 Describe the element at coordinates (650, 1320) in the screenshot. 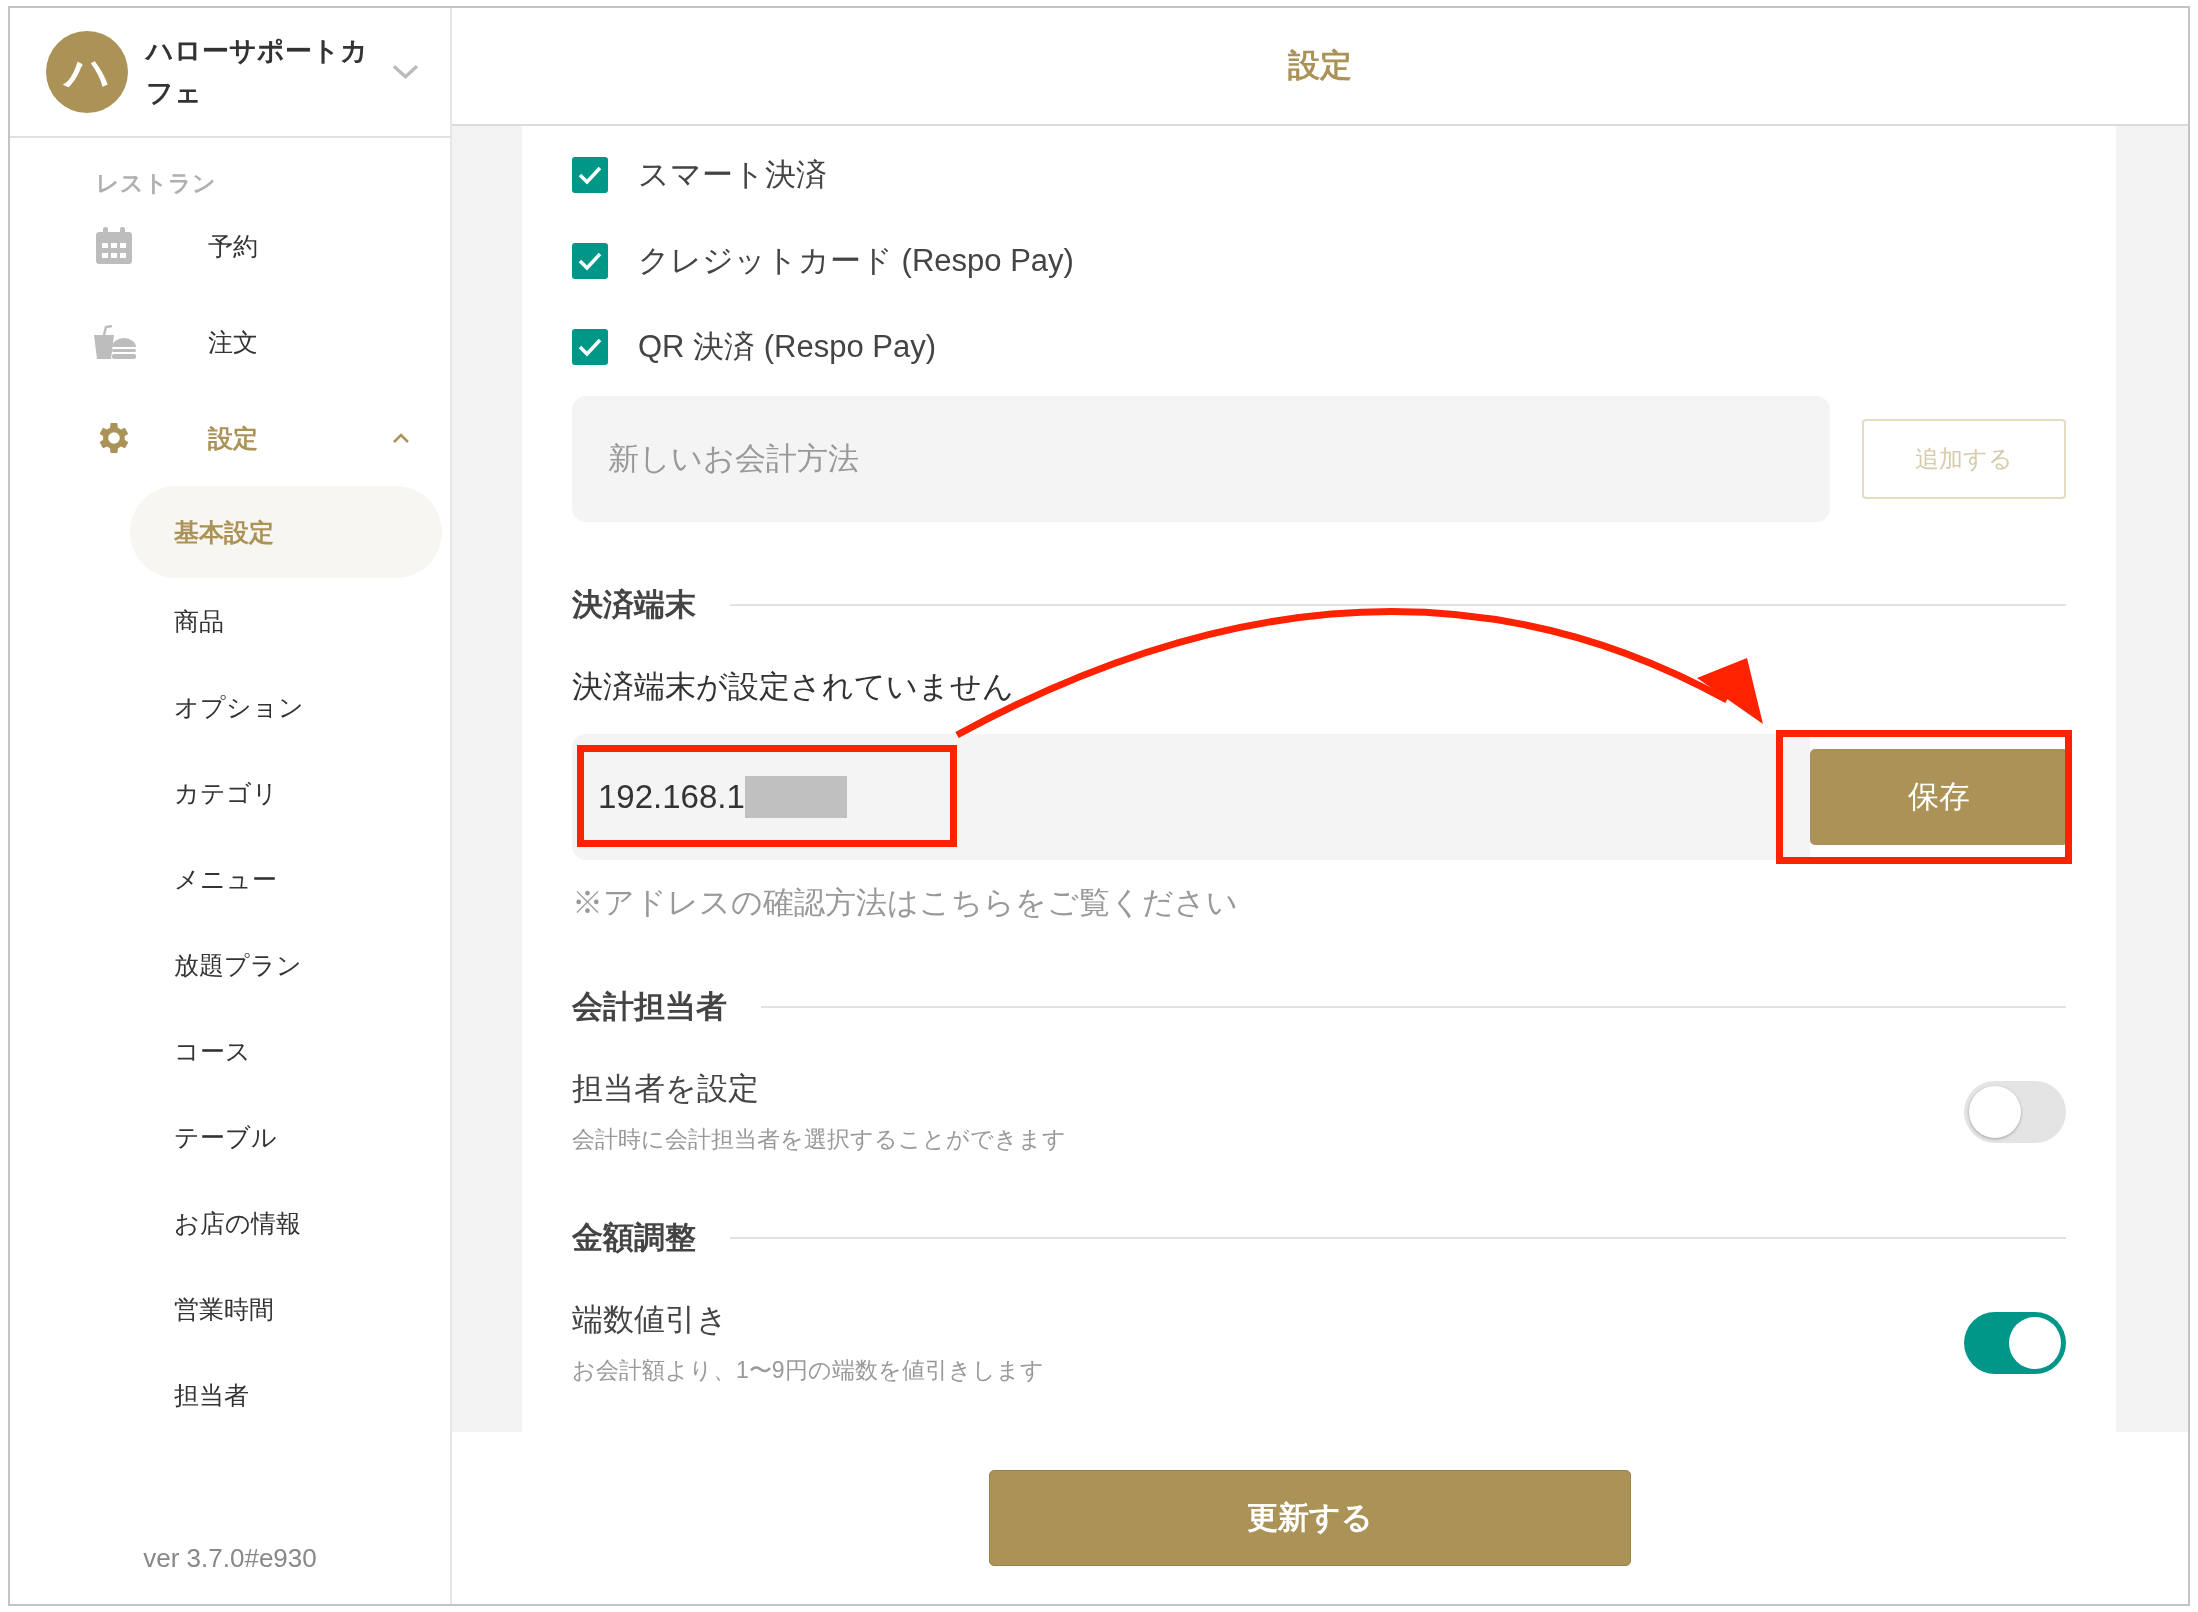

I see `setting-label: 端数値引き` at that location.